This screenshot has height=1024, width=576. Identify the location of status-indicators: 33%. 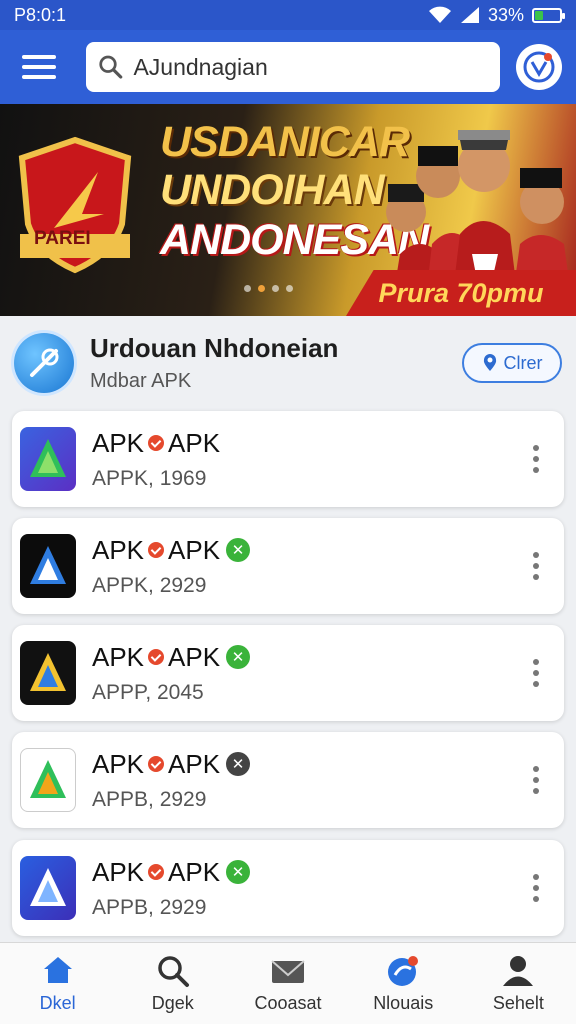
(496, 15).